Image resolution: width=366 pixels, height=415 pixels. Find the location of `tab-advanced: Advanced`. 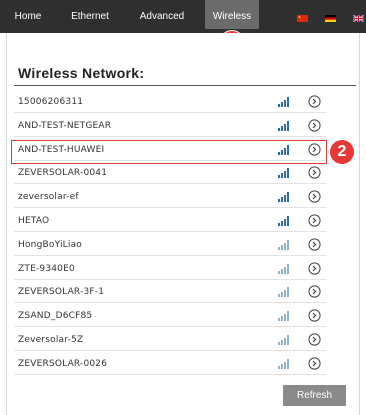

tab-advanced: Advanced is located at coordinates (162, 14).